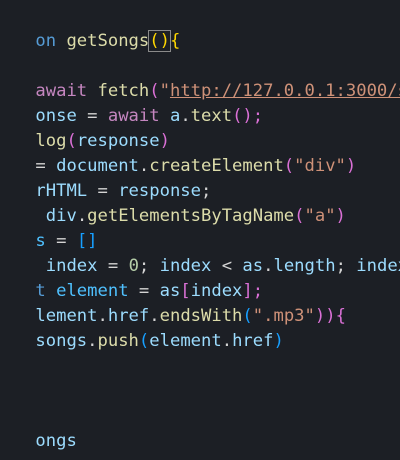 This screenshot has width=400, height=460. What do you see at coordinates (51, 41) in the screenshot?
I see `keyword-token: on` at bounding box center [51, 41].